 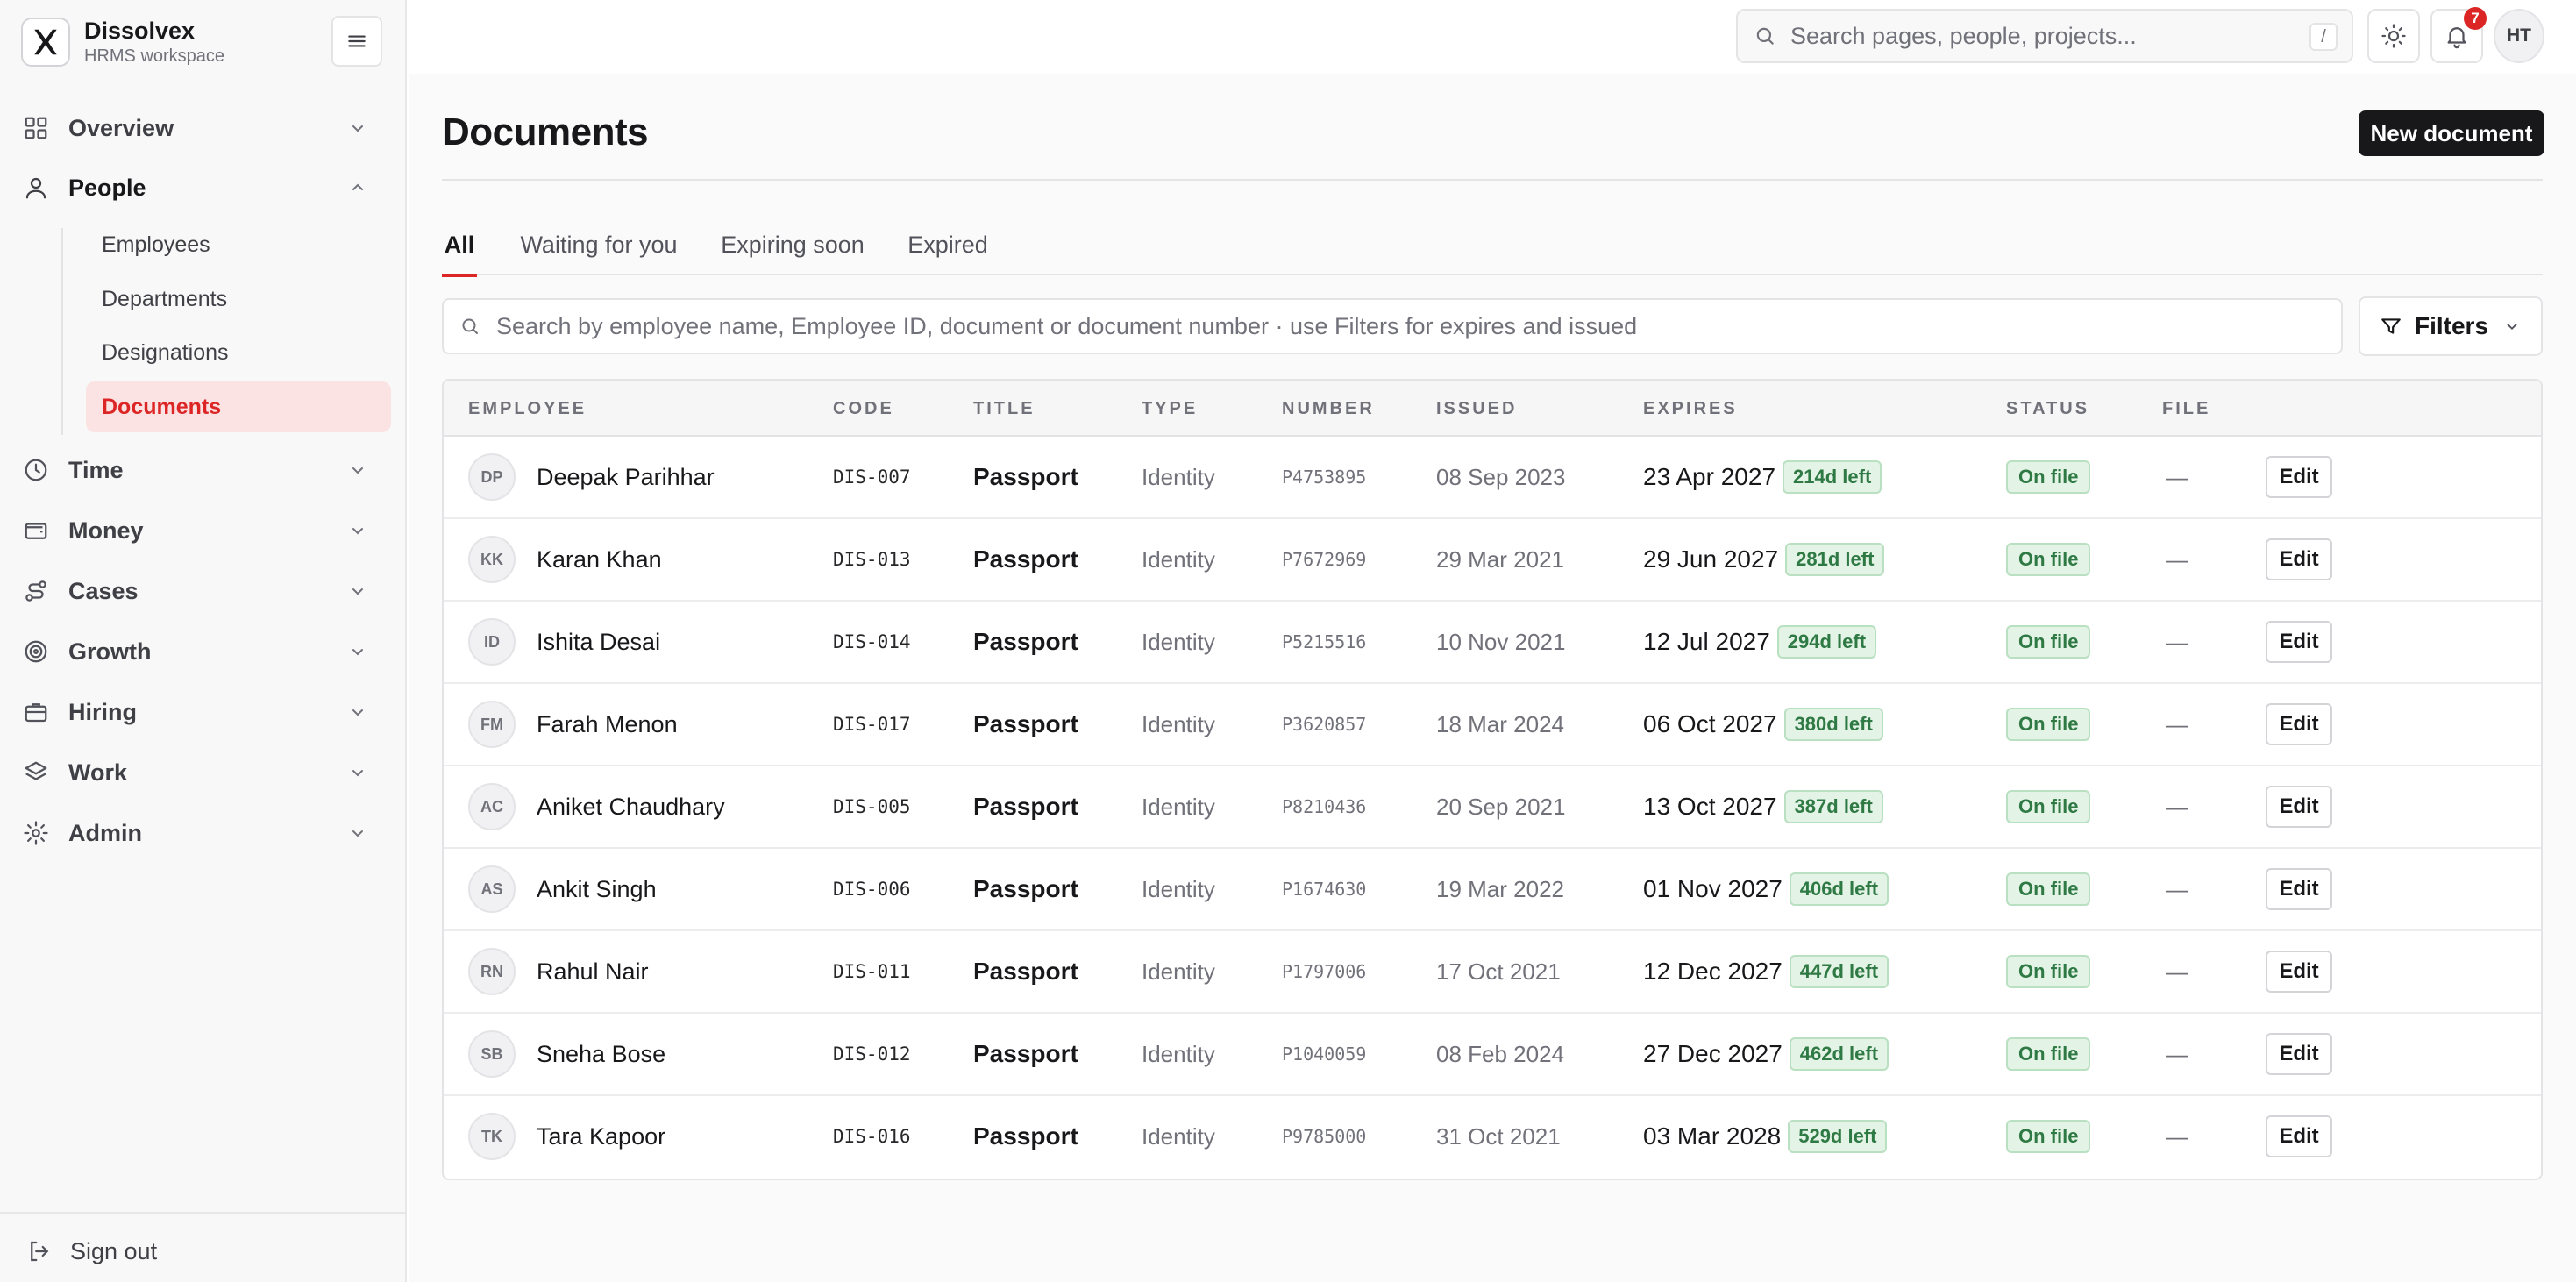 I want to click on user-avatar: HT, so click(x=2519, y=36).